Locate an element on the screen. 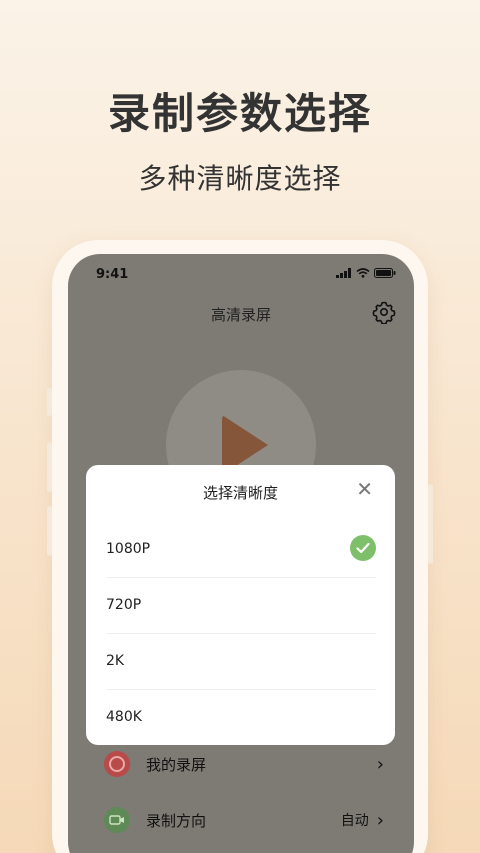 The image size is (480, 853). resolution-option-2k: 2K is located at coordinates (241, 661).